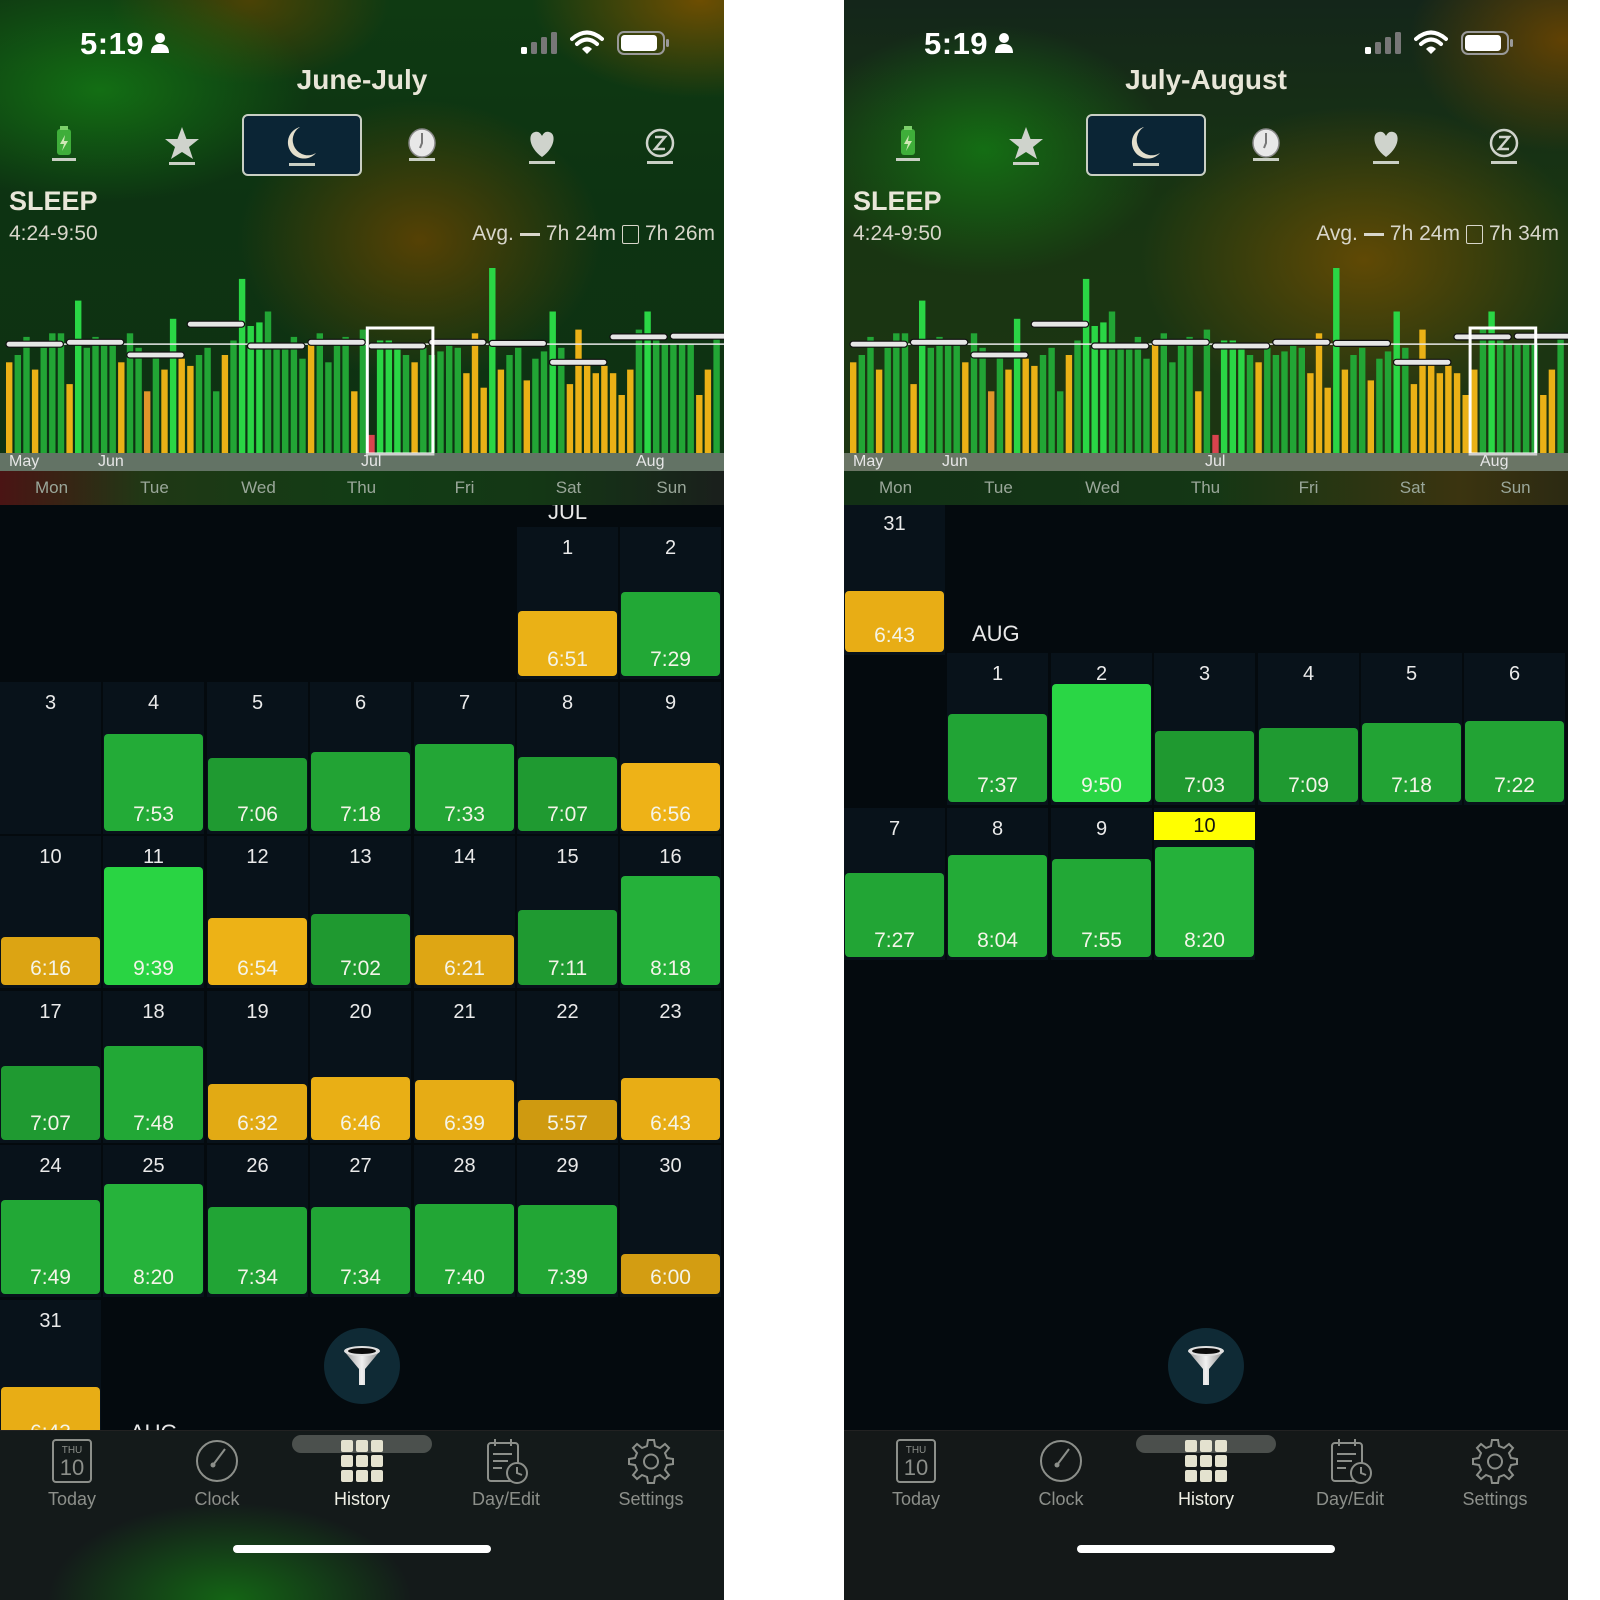  What do you see at coordinates (257, 757) in the screenshot?
I see `calendar-day-cell: 5 7:06` at bounding box center [257, 757].